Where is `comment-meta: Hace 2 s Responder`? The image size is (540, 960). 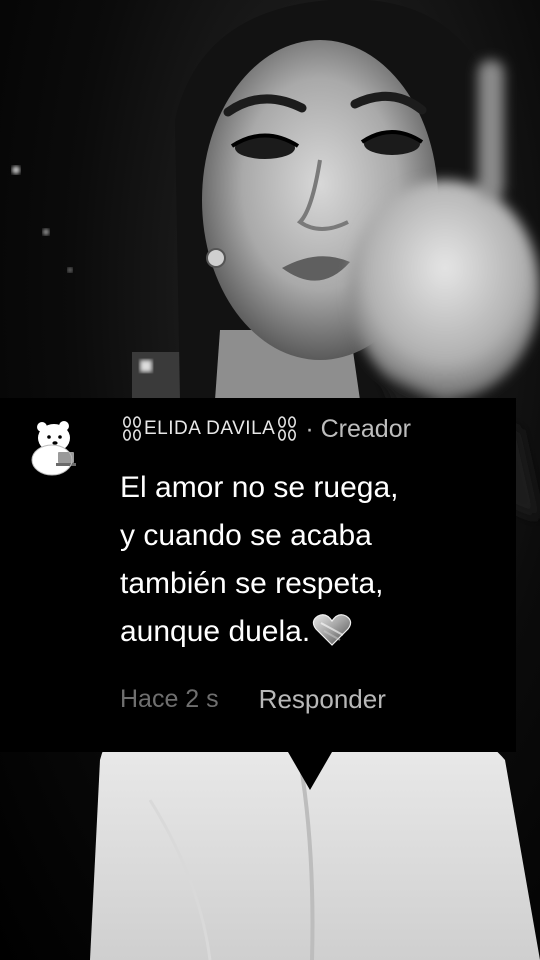
comment-meta: Hace 2 s Responder is located at coordinates (253, 699).